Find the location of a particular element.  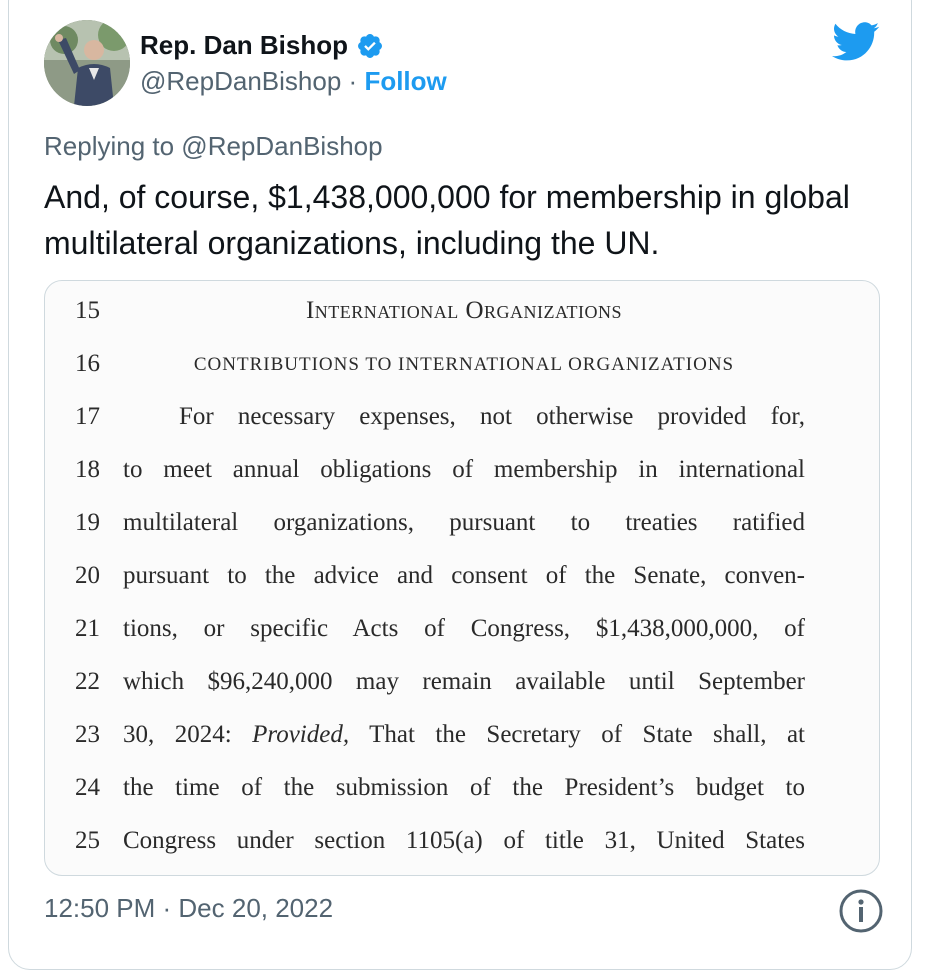

line-number: 16 is located at coordinates (87, 363).